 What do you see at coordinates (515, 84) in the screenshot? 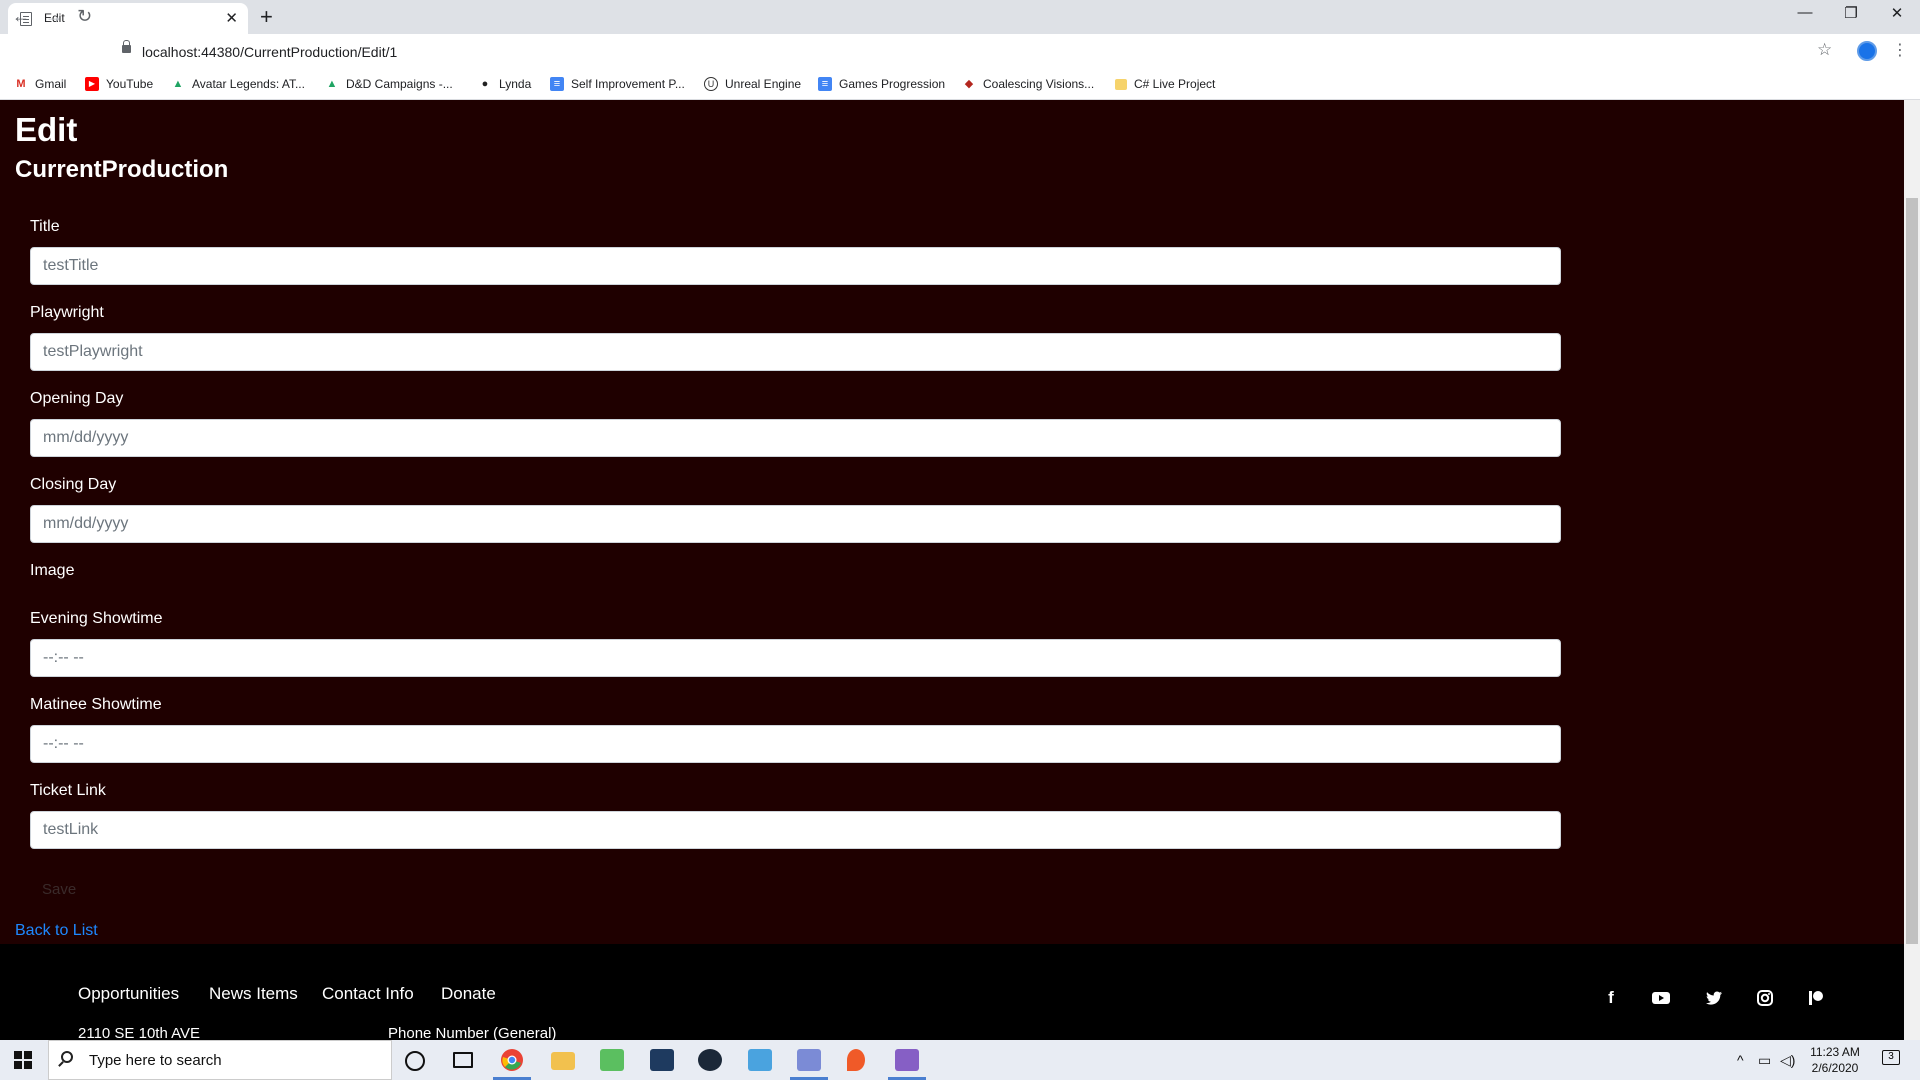
I see `bookmark-label: Lynda` at bounding box center [515, 84].